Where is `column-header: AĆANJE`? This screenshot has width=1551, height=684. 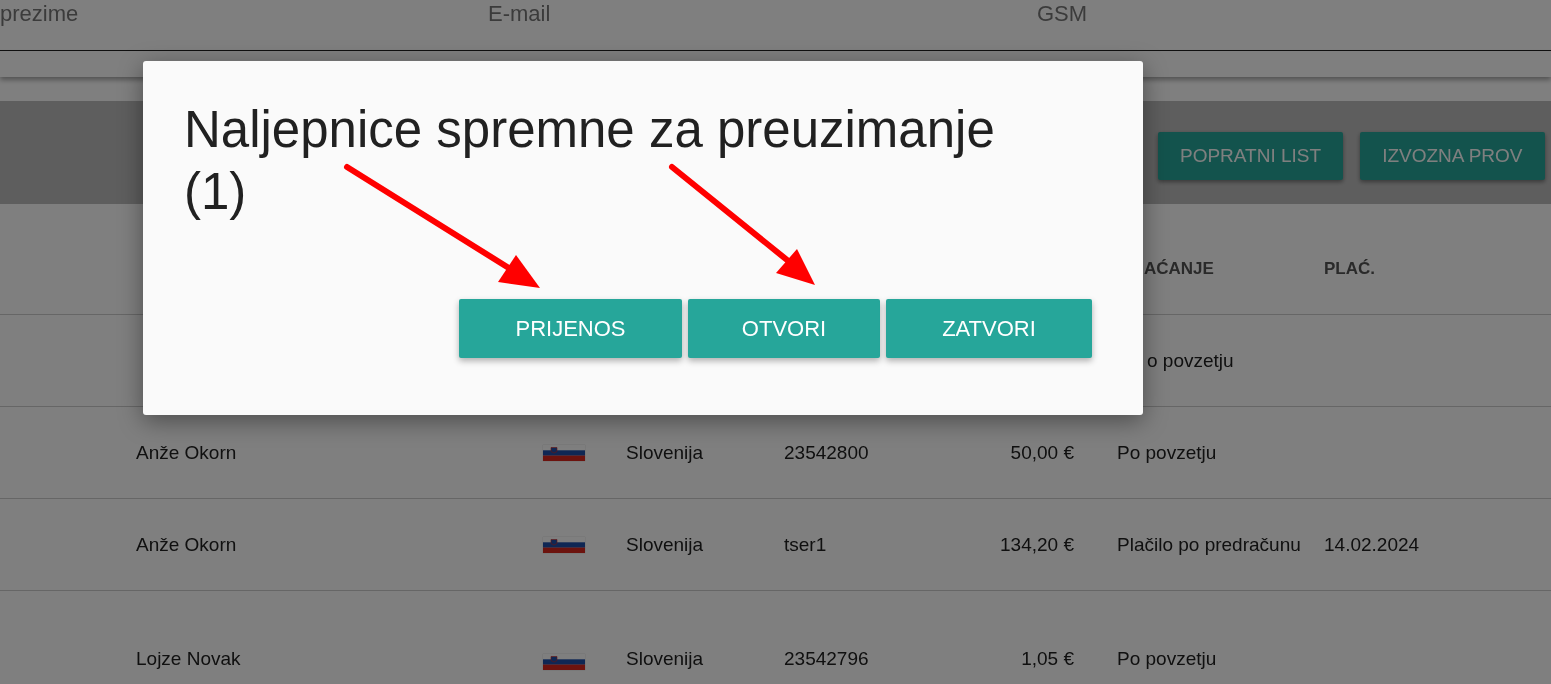
column-header: AĆANJE is located at coordinates (1179, 269).